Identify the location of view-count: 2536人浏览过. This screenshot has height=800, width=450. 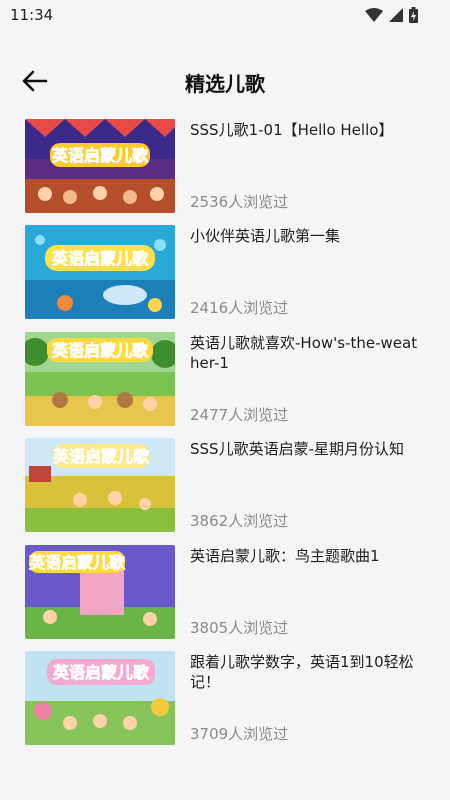
(239, 202).